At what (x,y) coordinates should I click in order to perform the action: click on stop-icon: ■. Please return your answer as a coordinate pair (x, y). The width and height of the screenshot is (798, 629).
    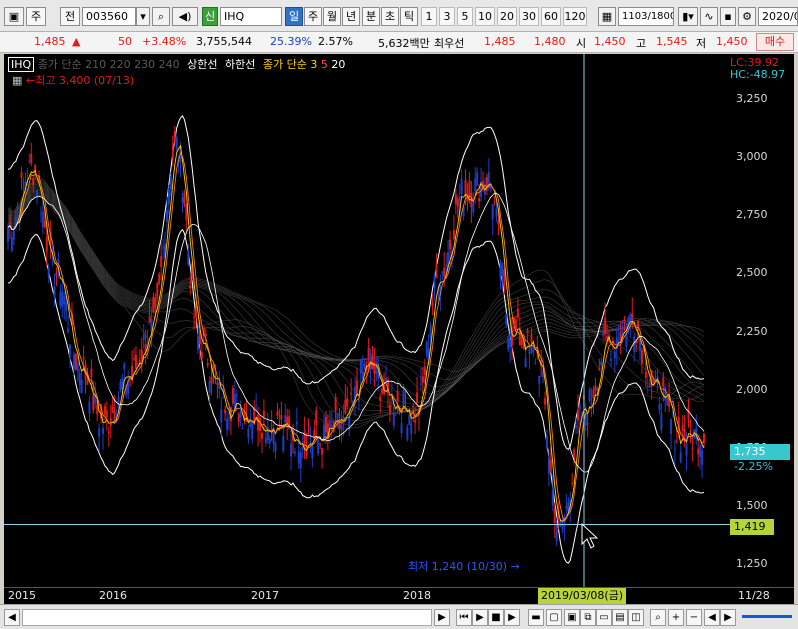
    Looking at the image, I should click on (496, 617).